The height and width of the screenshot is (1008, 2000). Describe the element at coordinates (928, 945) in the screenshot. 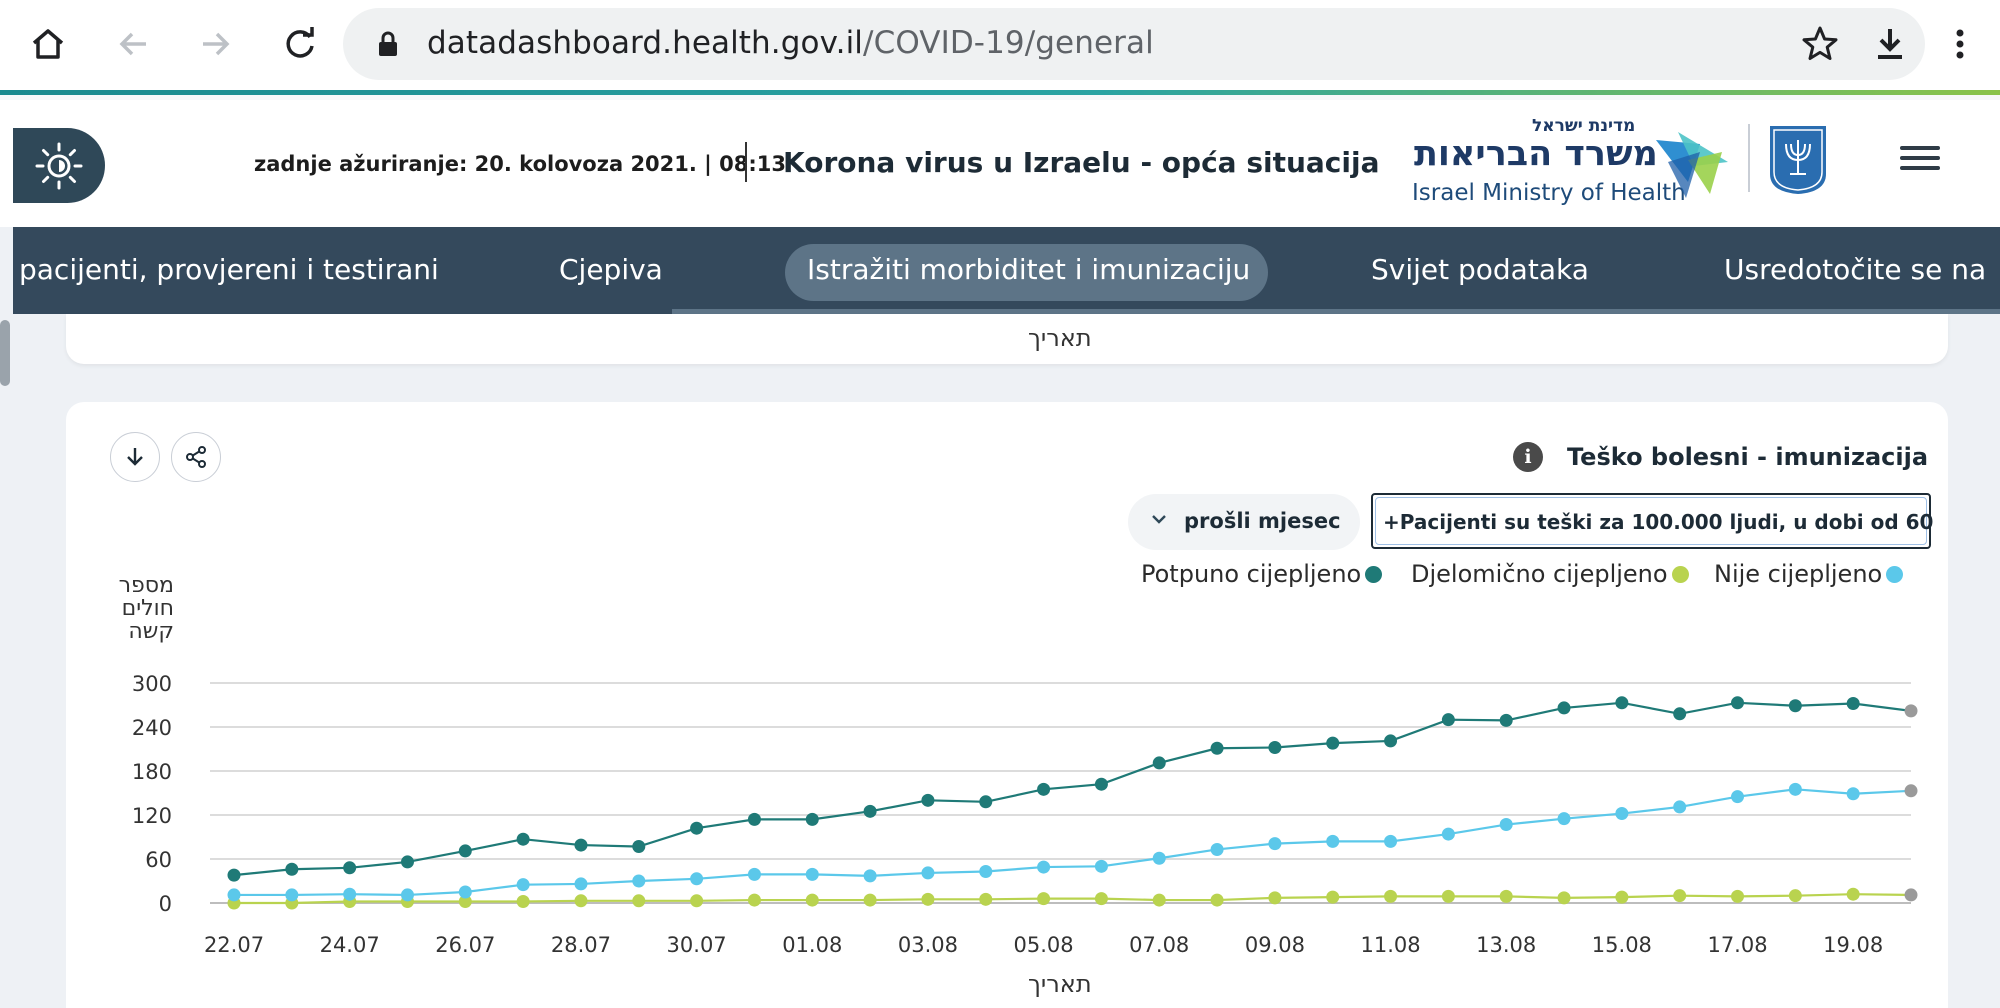

I see `x-tick-label: 03.08` at that location.